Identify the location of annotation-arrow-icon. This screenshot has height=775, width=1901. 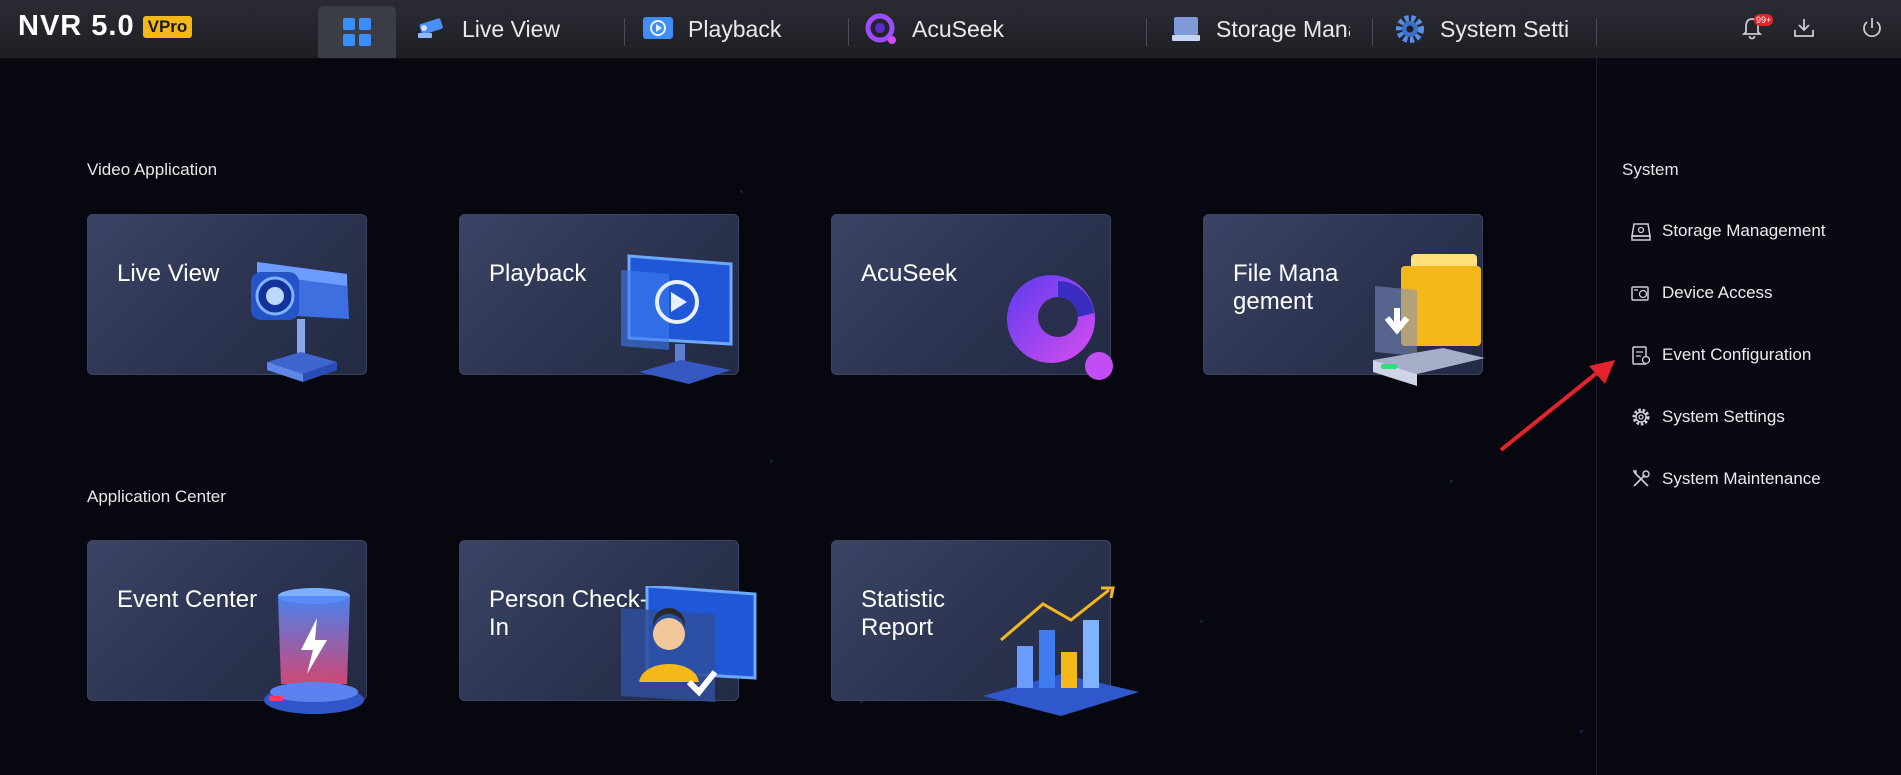
(1557, 406).